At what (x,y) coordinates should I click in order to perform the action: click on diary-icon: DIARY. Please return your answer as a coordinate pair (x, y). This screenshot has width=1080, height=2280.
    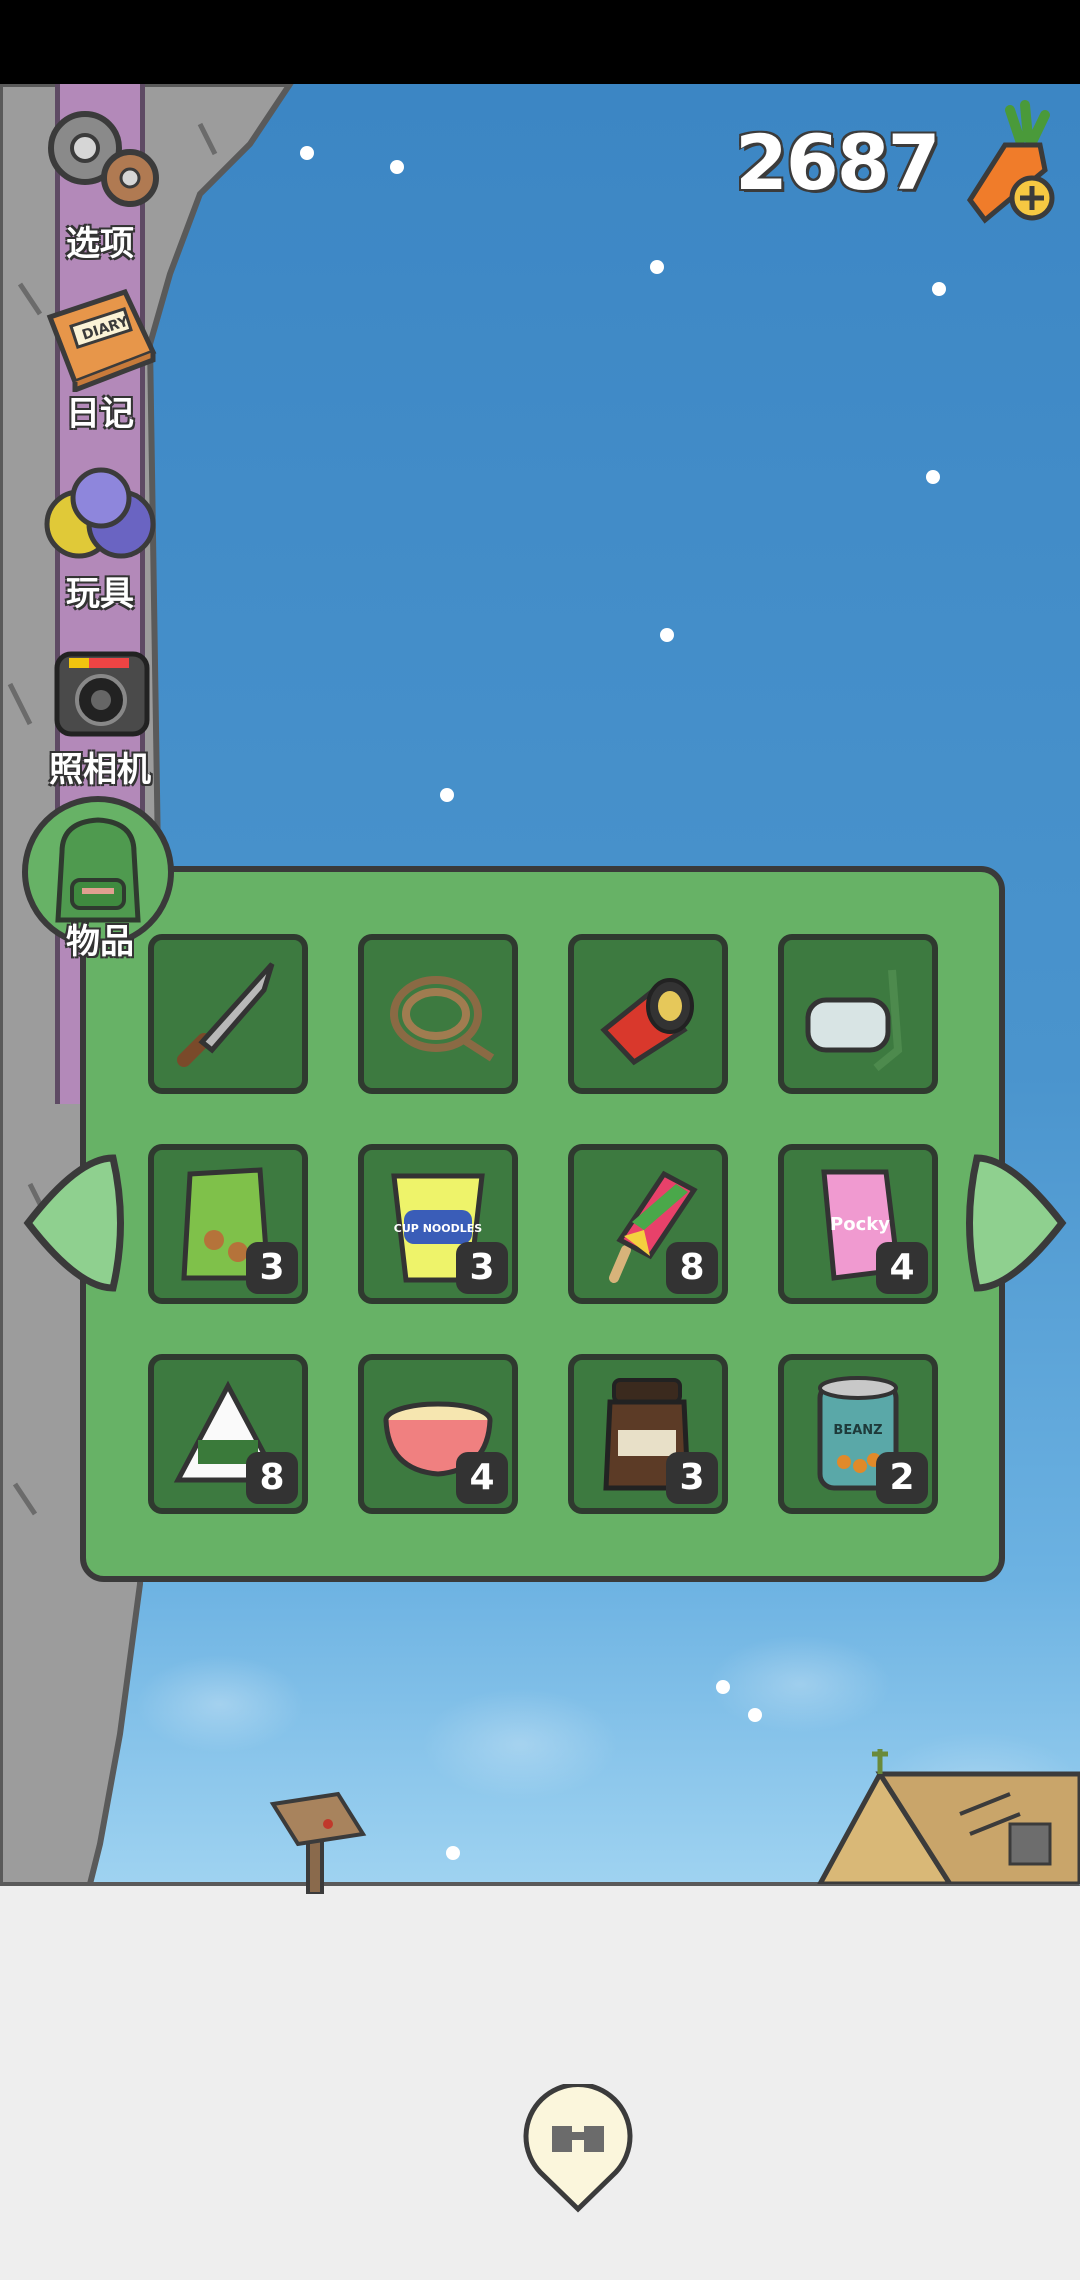
    Looking at the image, I should click on (101, 340).